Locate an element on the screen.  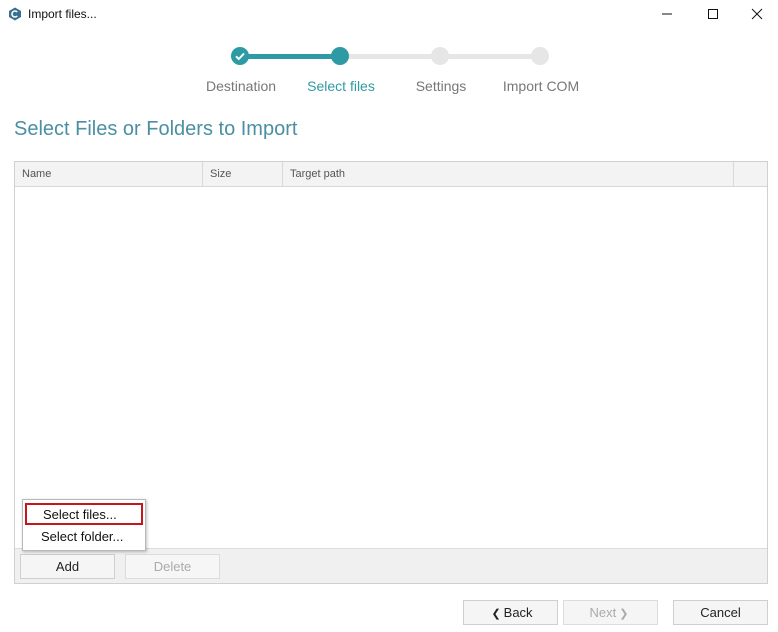
maximize-icon is located at coordinates (713, 14).